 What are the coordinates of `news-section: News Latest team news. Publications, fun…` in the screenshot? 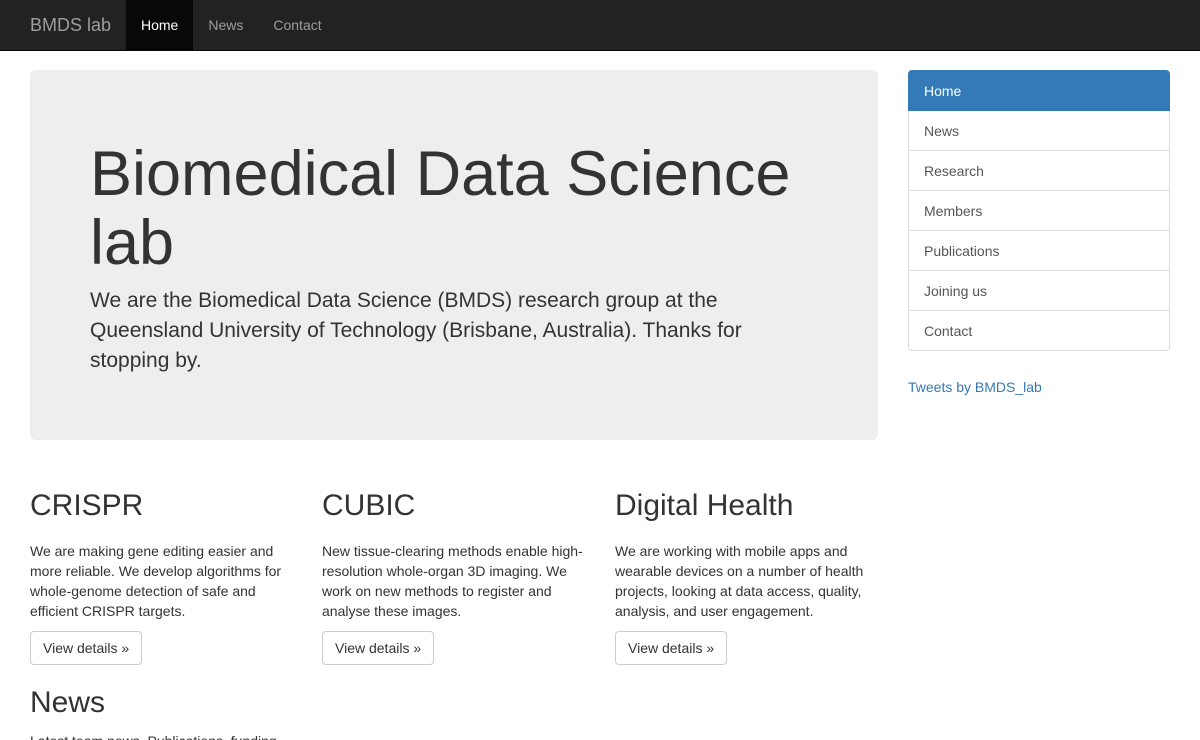 It's located at (230, 712).